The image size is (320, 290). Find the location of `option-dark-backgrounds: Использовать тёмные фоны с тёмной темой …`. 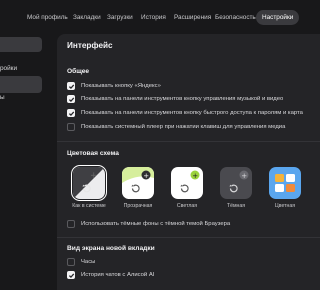

option-dark-backgrounds: Использовать тёмные фоны с тёмной темой … is located at coordinates (148, 224).